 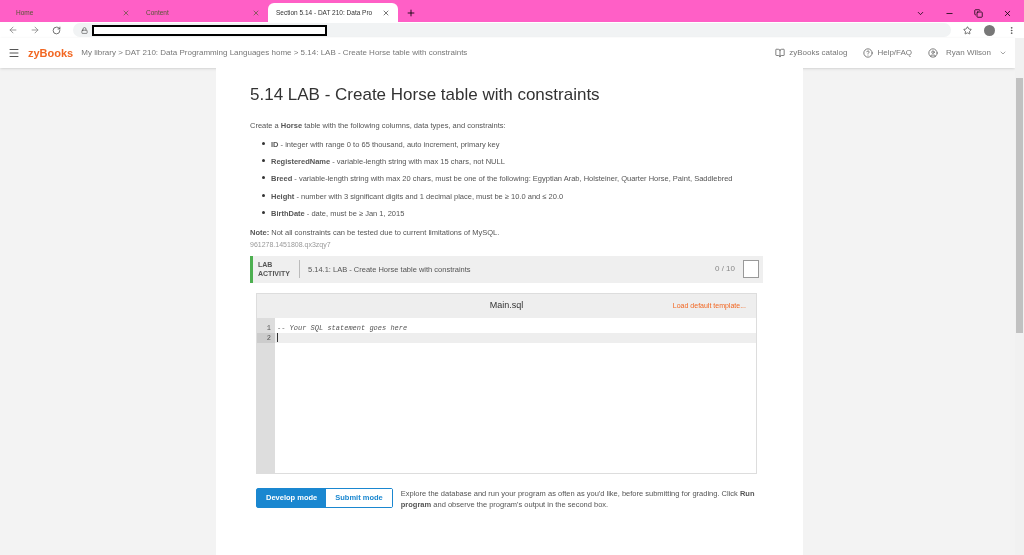 I want to click on user-name: Ryan Wilson, so click(x=968, y=53).